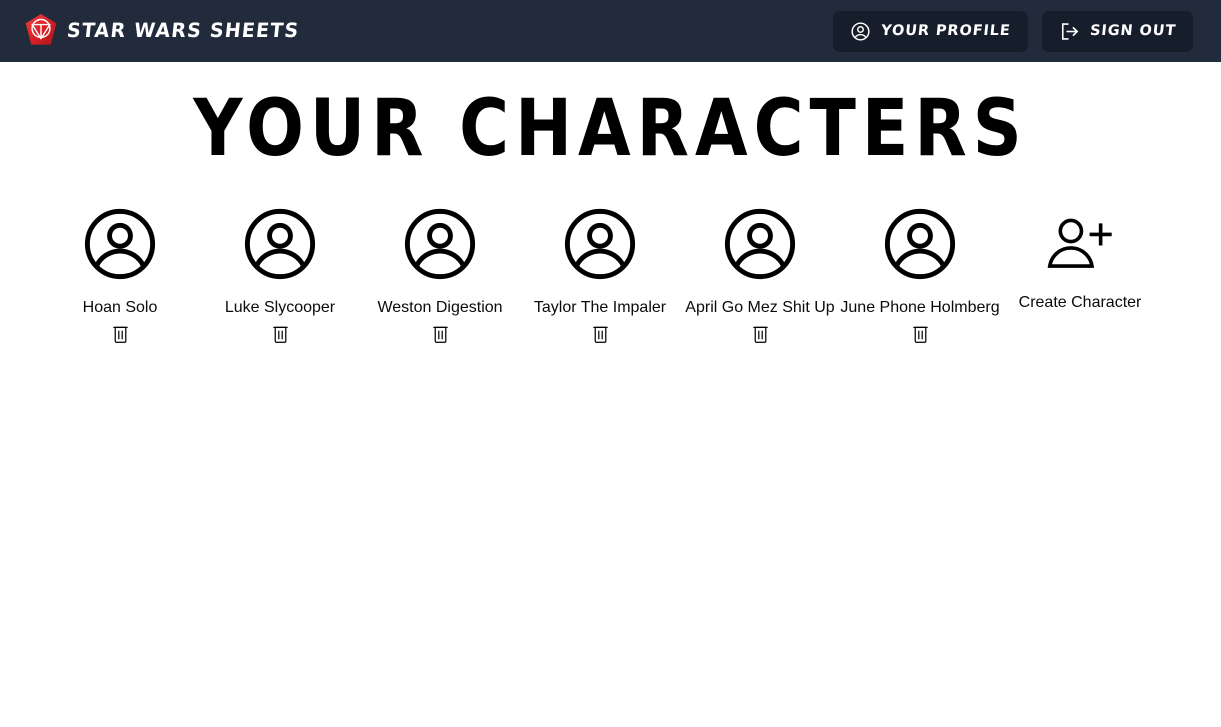 Image resolution: width=1221 pixels, height=727 pixels. I want to click on character-card: Luke Slycooper, so click(280, 274).